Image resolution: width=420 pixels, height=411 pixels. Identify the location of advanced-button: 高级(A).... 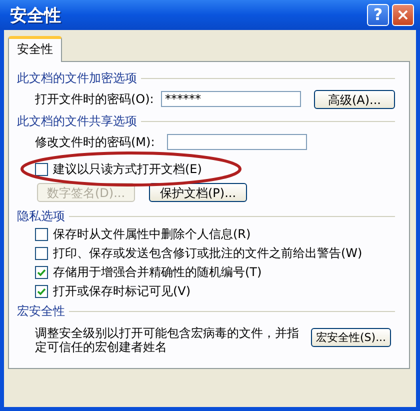
(354, 99).